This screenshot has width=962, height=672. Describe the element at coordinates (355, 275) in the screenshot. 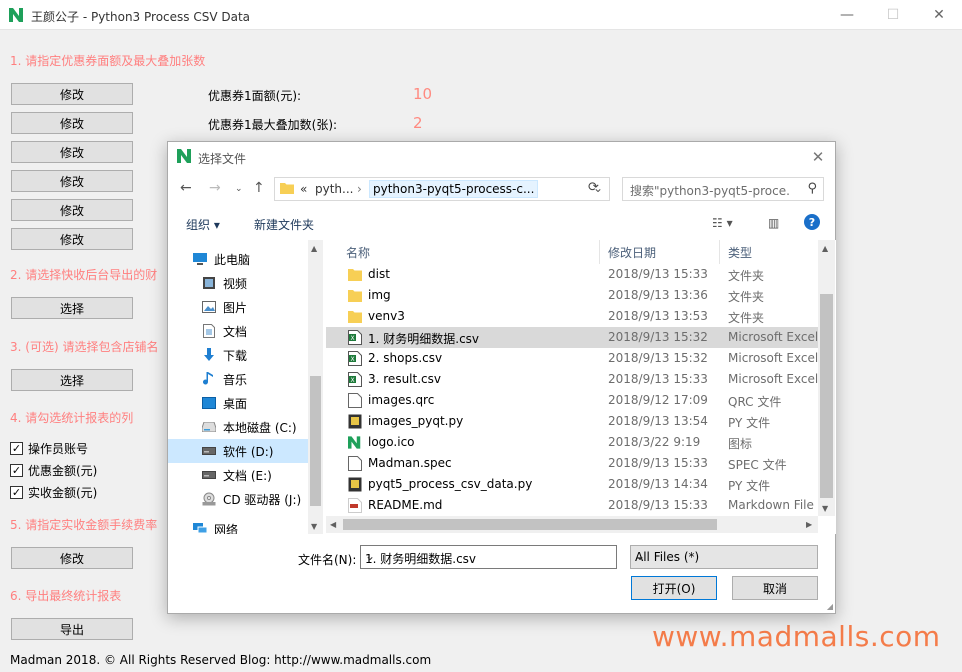

I see `folder-icon` at that location.